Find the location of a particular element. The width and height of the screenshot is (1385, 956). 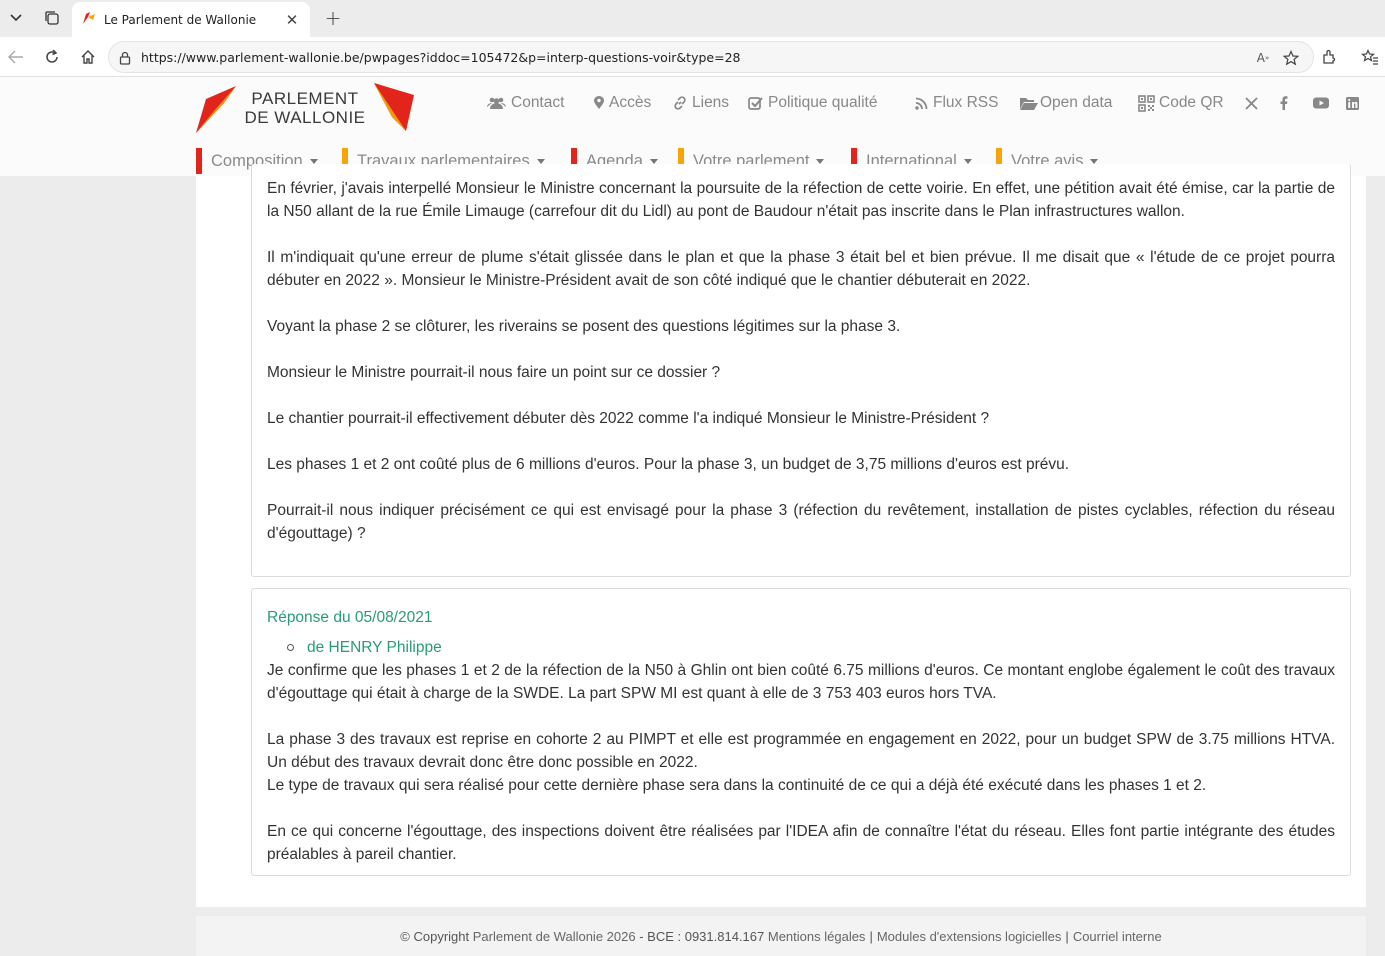

link-icon is located at coordinates (680, 103).